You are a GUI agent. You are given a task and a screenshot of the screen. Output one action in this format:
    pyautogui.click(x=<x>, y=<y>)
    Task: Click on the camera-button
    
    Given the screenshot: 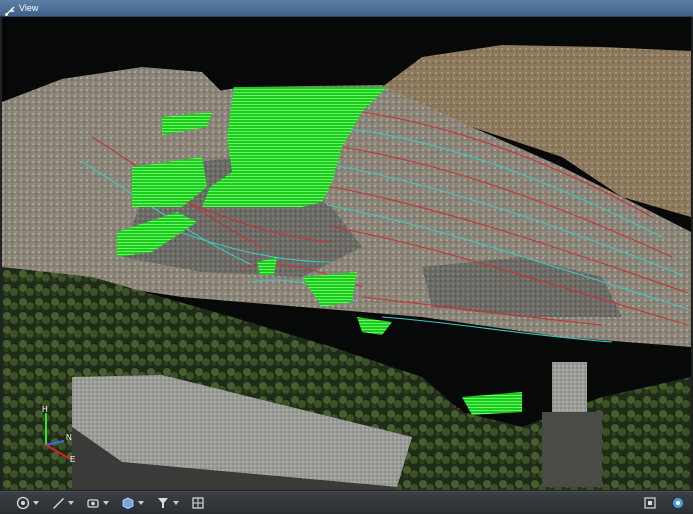 What is the action you would take?
    pyautogui.click(x=97, y=503)
    